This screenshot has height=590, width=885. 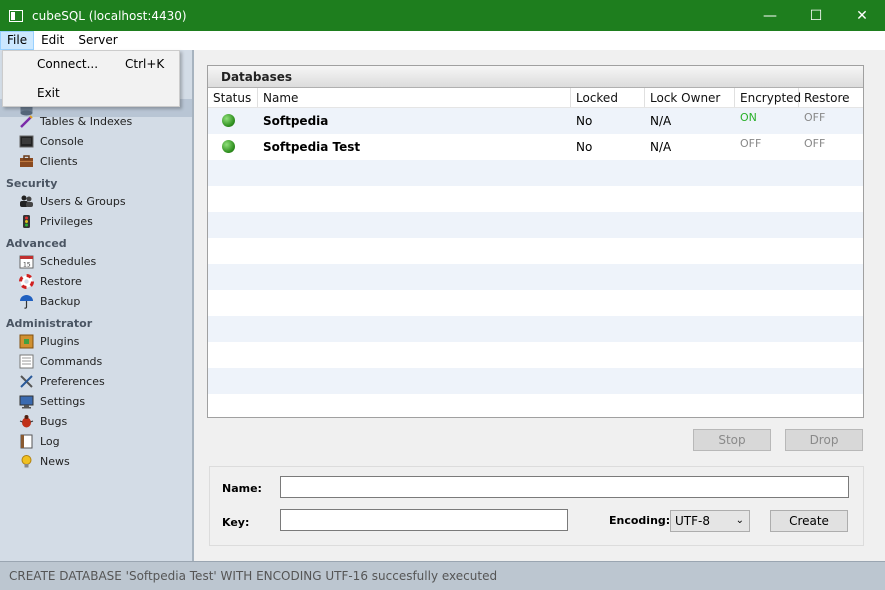 I want to click on sidebar-item-bugs: Bugs, so click(x=43, y=421).